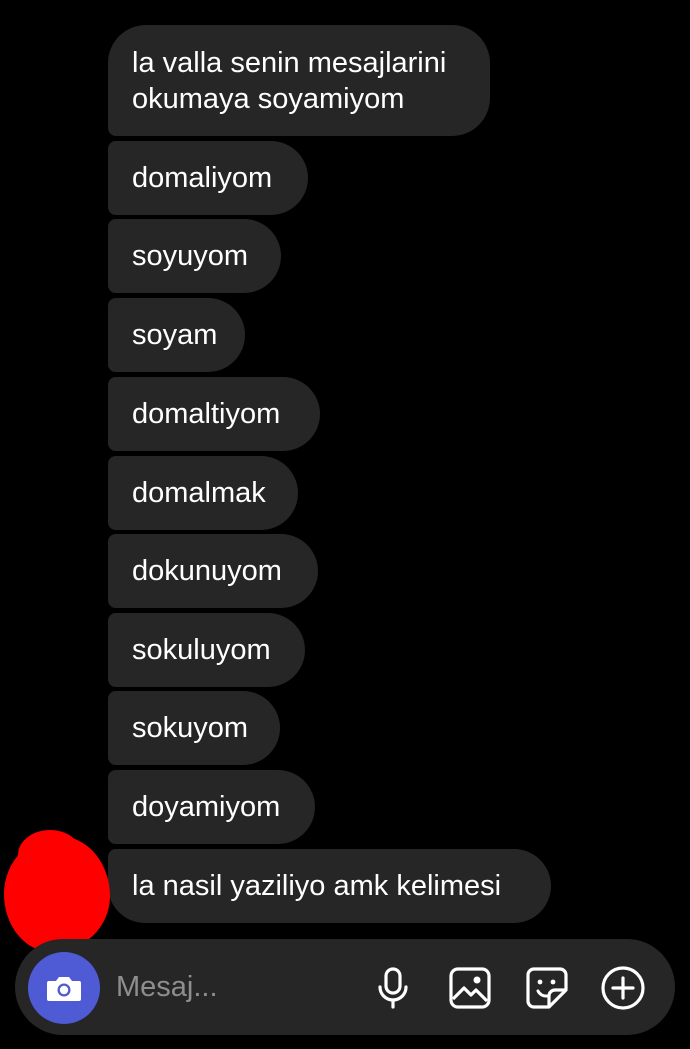  I want to click on message-bubble: domalmak, so click(203, 493).